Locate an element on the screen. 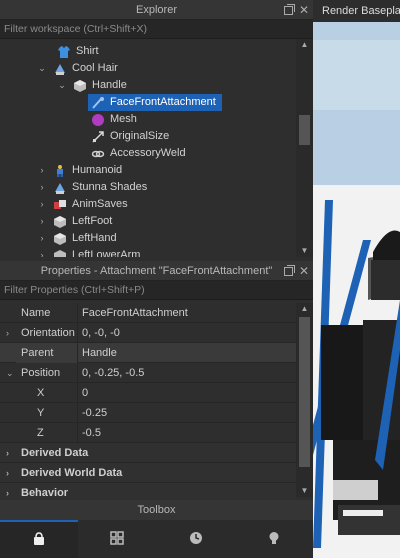 This screenshot has height=558, width=400. property-value: -0.25 is located at coordinates (94, 413).